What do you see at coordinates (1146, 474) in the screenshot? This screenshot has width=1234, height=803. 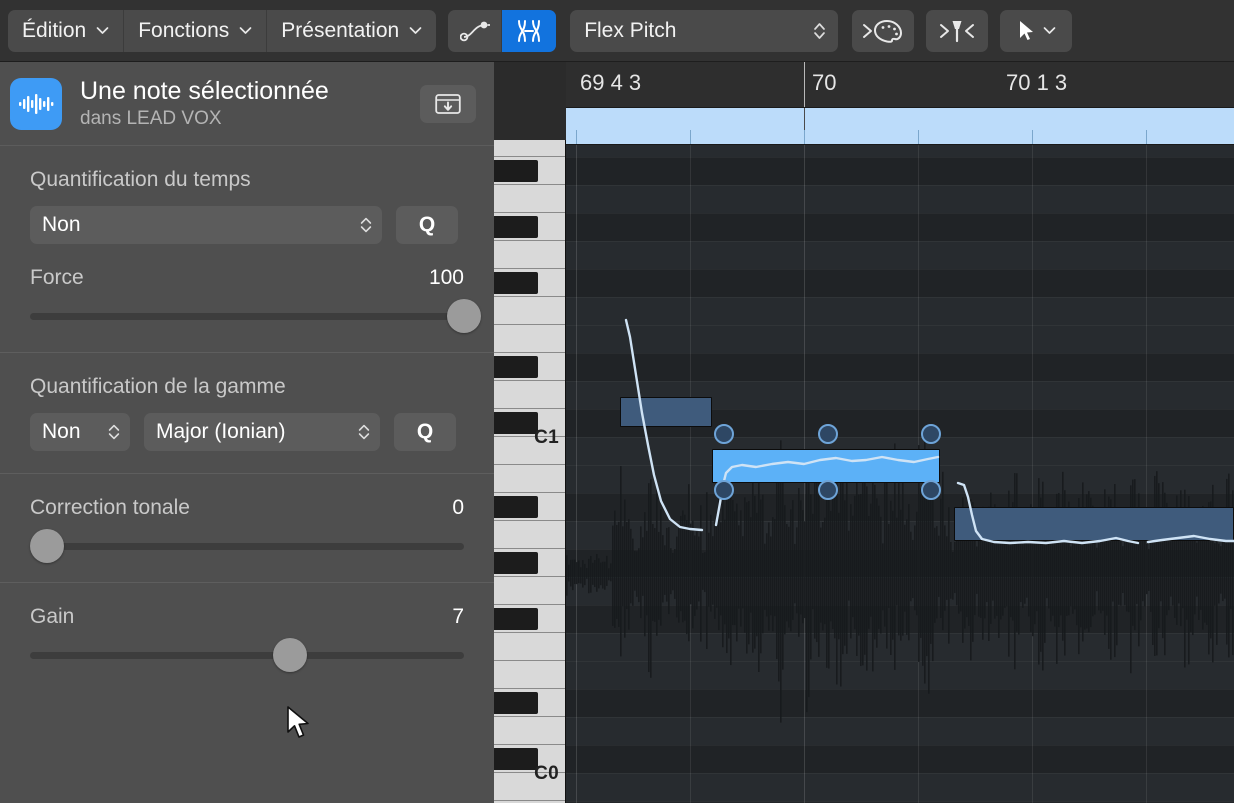 I see `grid-line` at bounding box center [1146, 474].